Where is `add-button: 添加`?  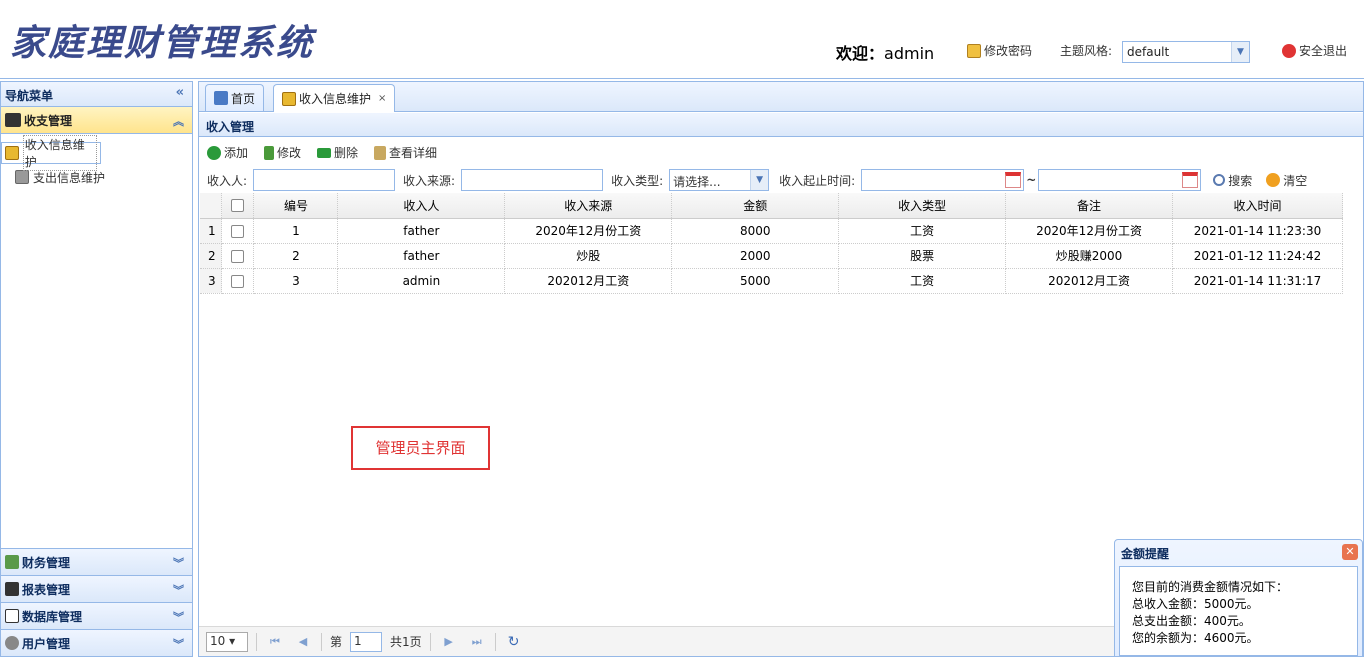 add-button: 添加 is located at coordinates (227, 152).